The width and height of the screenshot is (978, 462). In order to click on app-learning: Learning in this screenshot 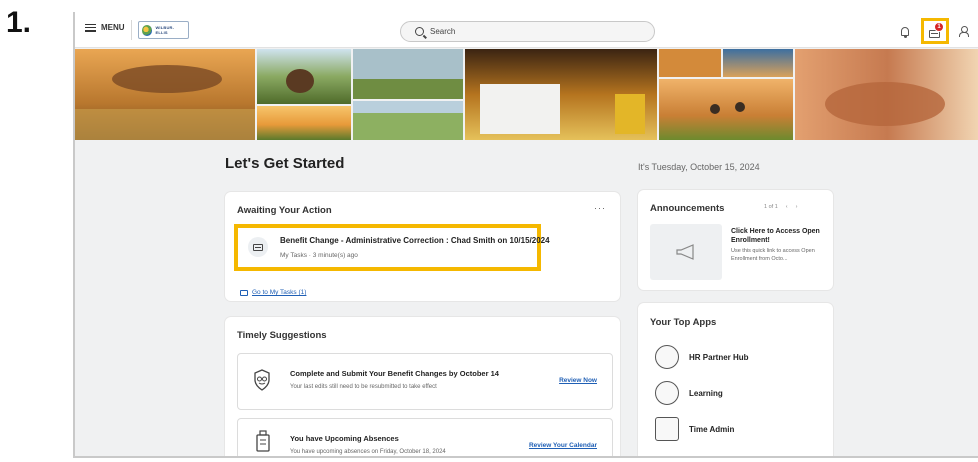, I will do `click(689, 393)`.